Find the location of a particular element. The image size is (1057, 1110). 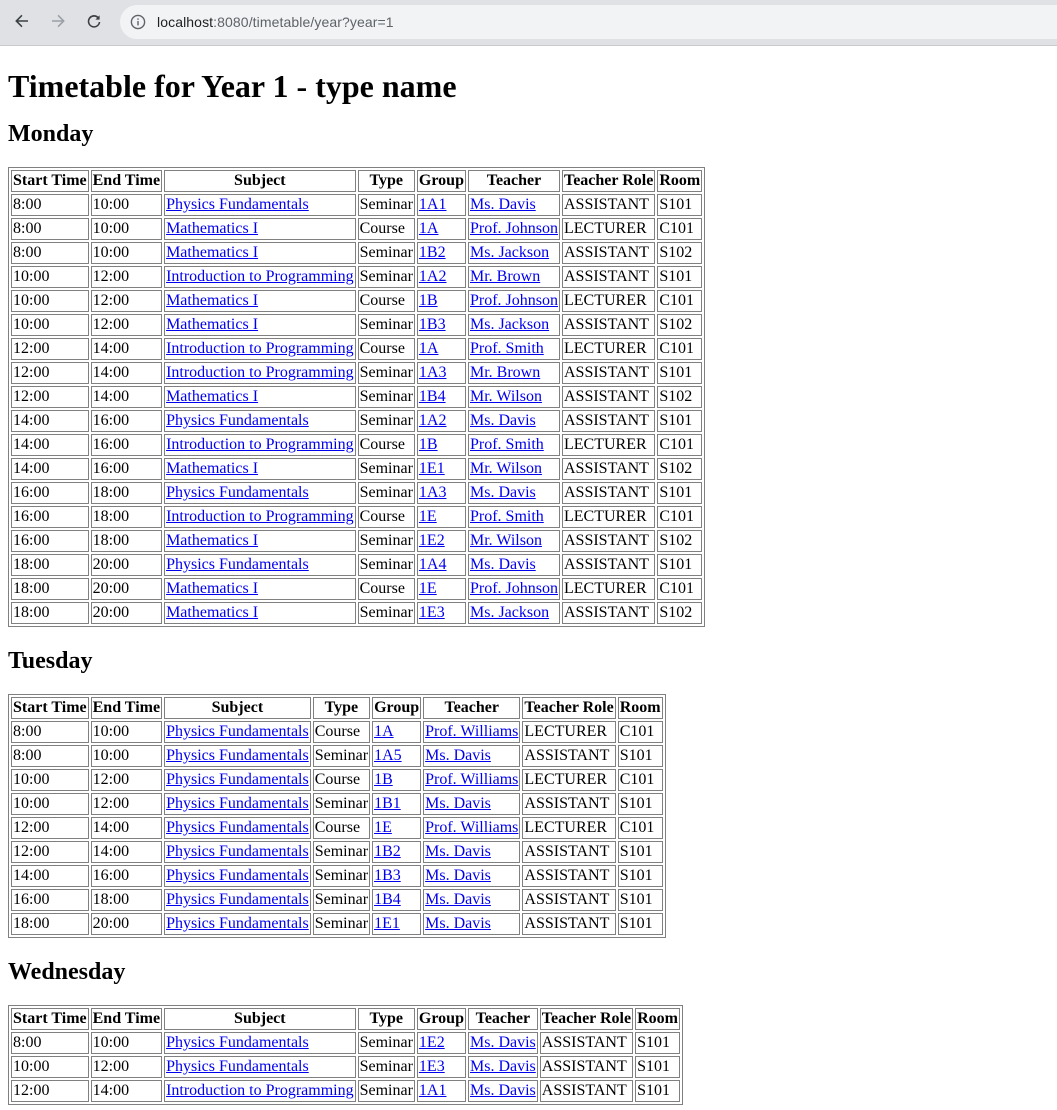

reload-icon is located at coordinates (94, 21).